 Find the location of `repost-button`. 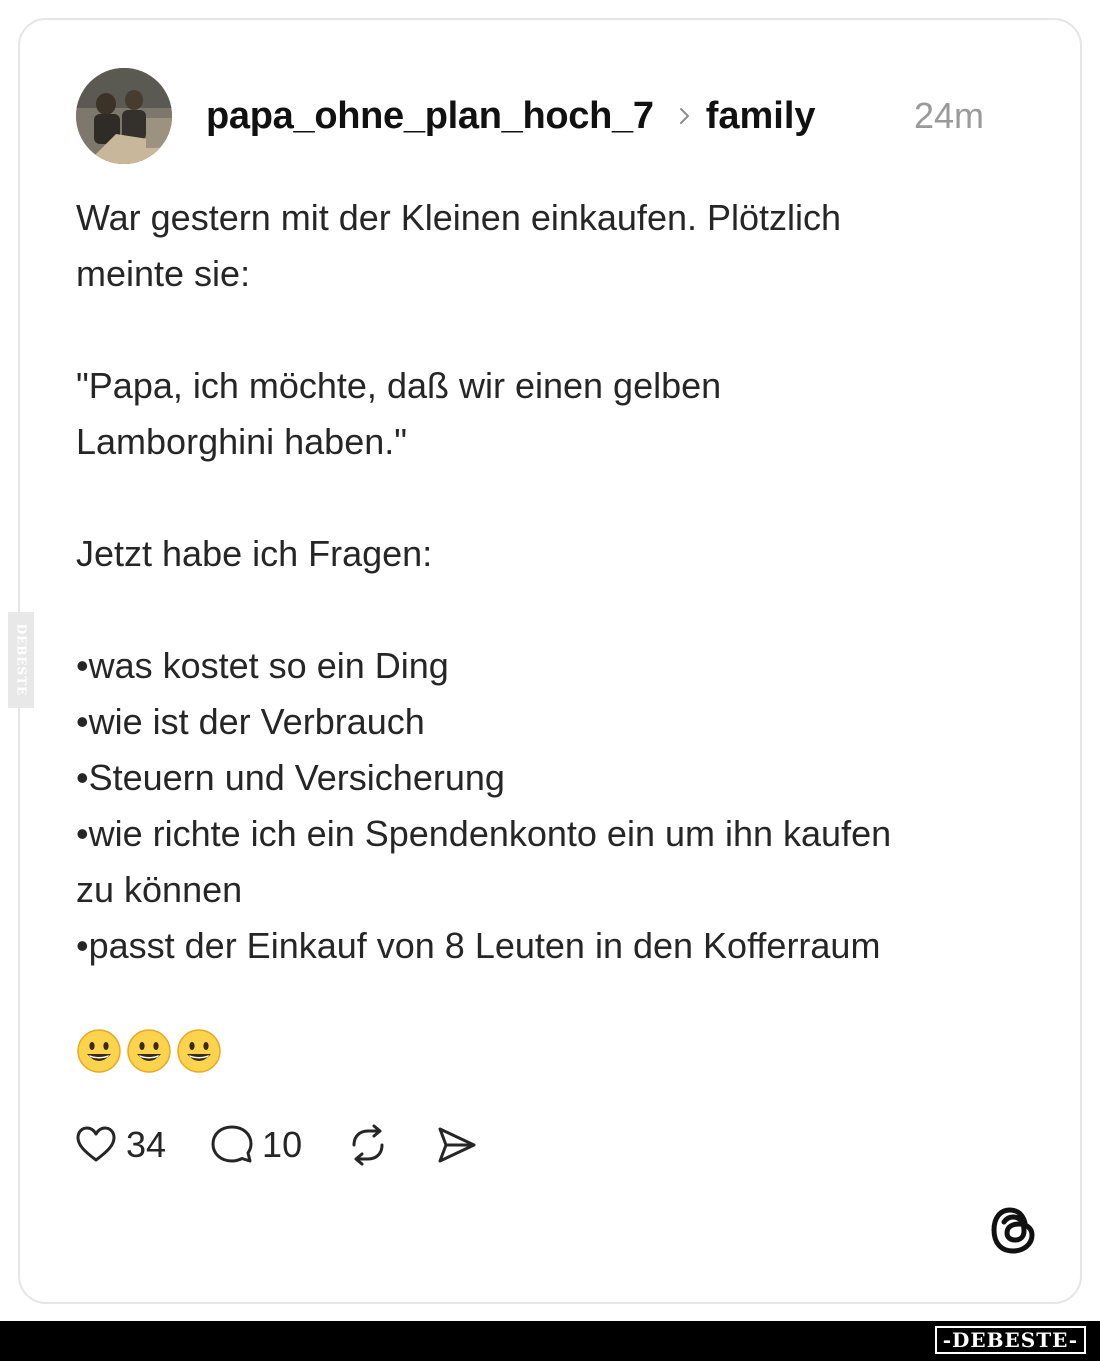

repost-button is located at coordinates (368, 1145).